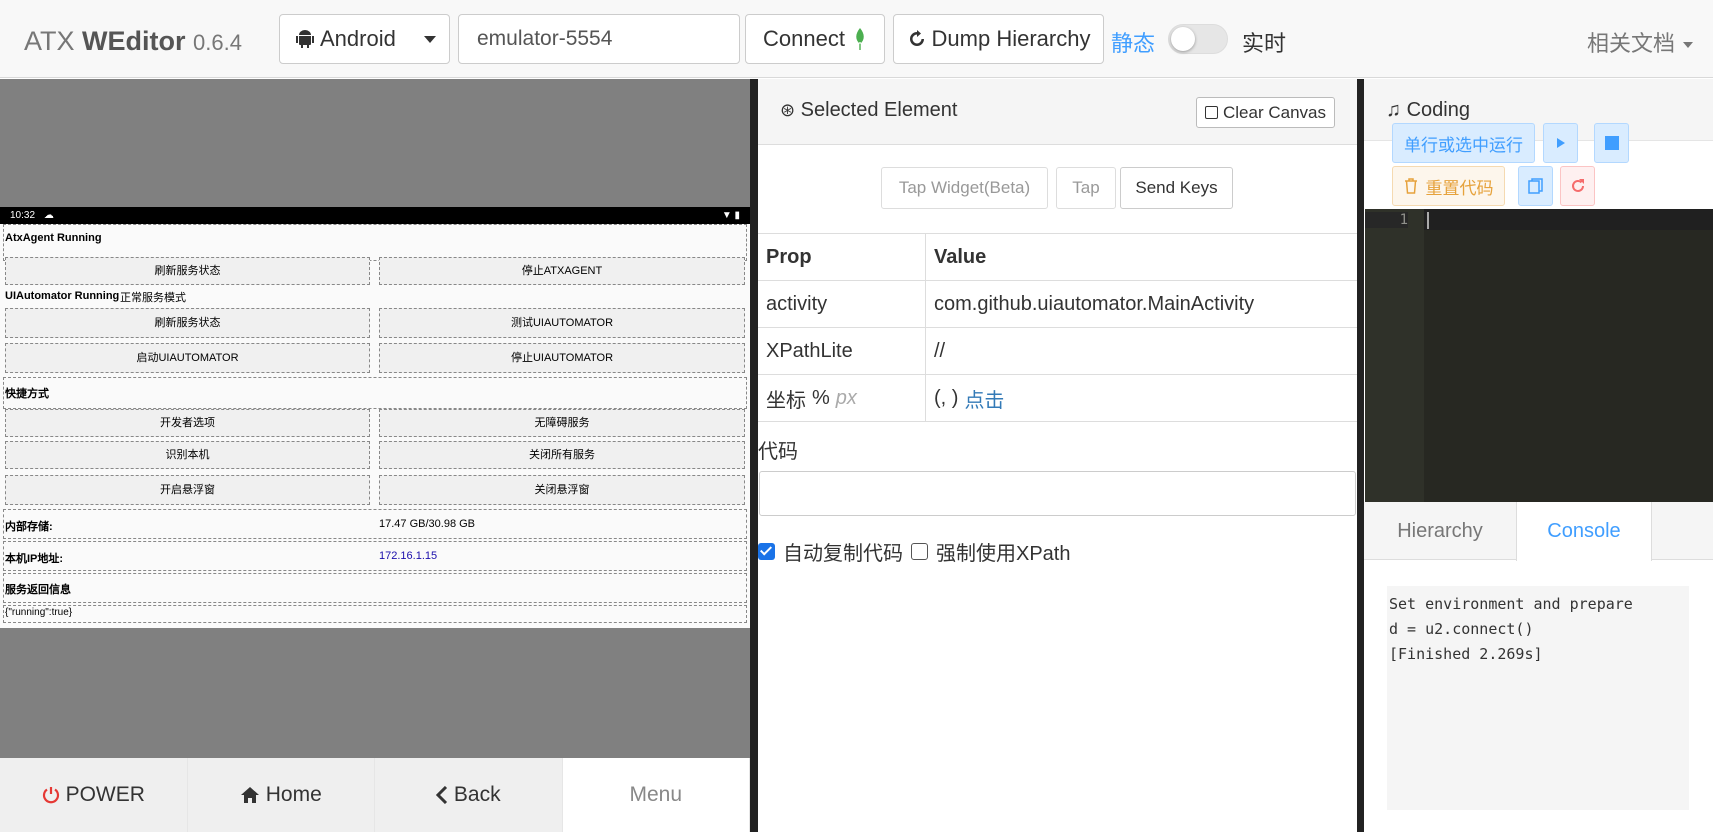 The image size is (1713, 832). I want to click on send-keys-button: Send Keys, so click(1176, 188).